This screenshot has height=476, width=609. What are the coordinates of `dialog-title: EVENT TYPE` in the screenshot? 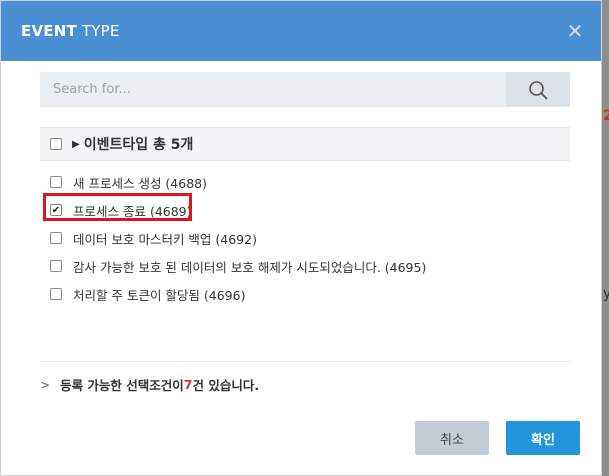 It's located at (70, 31).